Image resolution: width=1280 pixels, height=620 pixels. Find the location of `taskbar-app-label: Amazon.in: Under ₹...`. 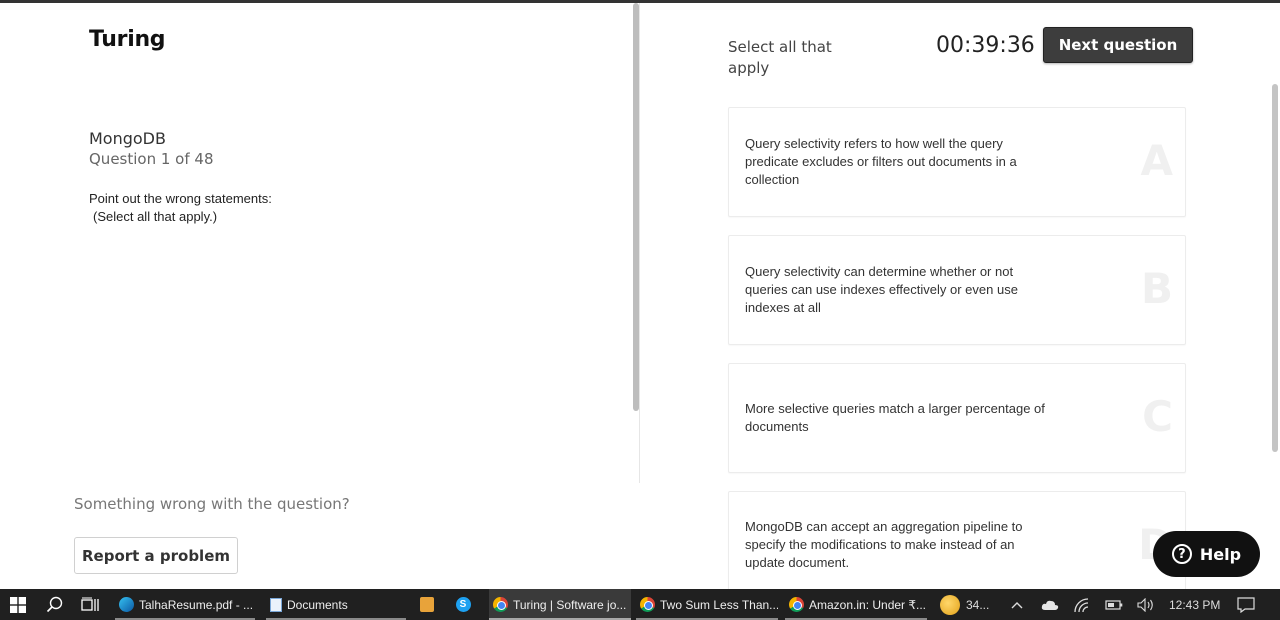

taskbar-app-label: Amazon.in: Under ₹... is located at coordinates (868, 604).